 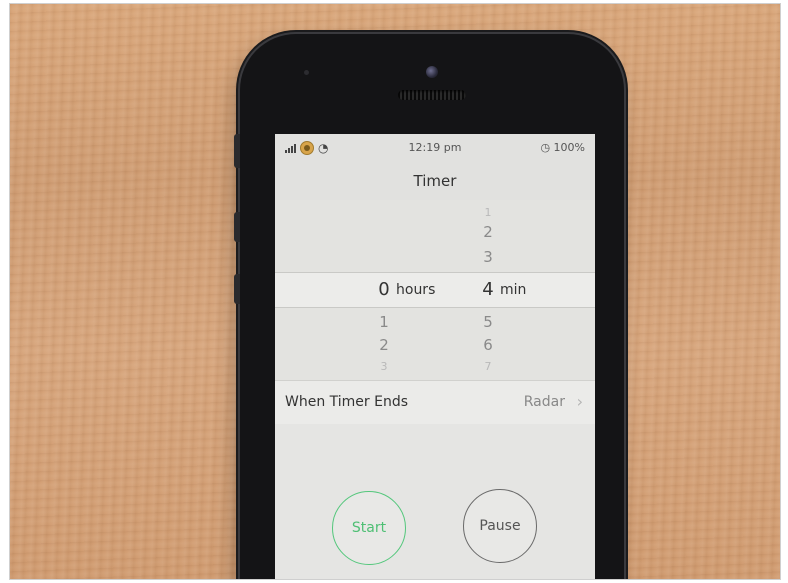 What do you see at coordinates (488, 322) in the screenshot?
I see `minutes-option: 5` at bounding box center [488, 322].